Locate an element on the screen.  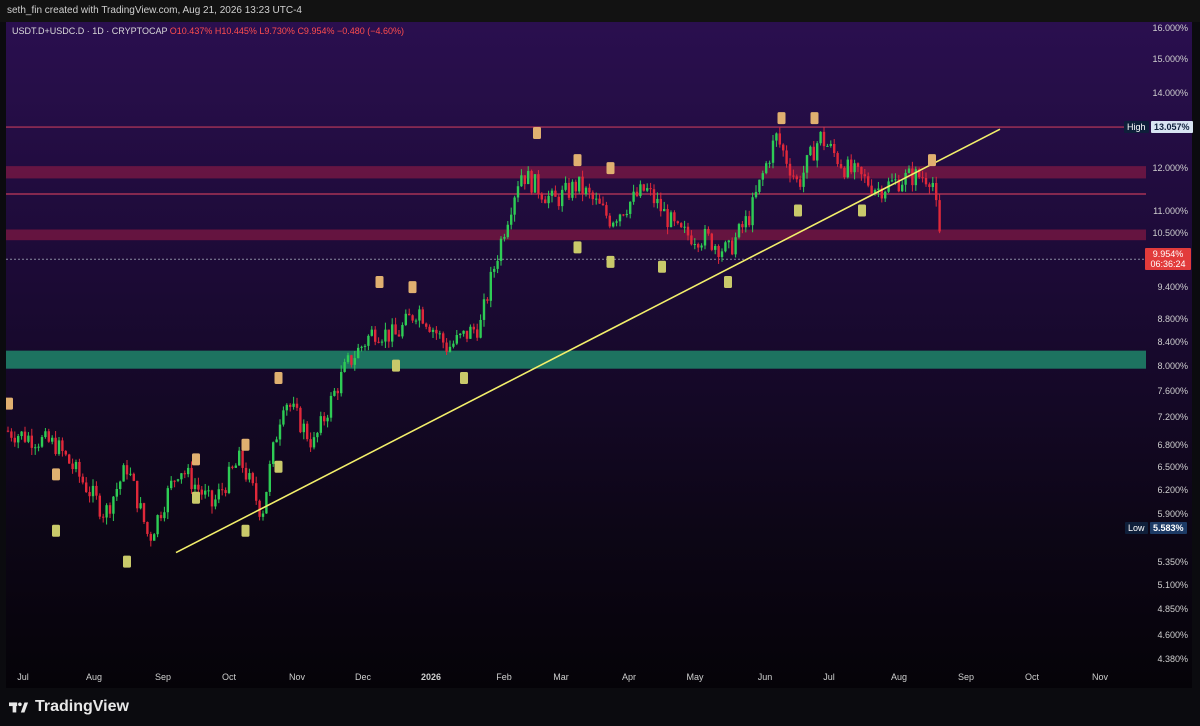
tradingview-logo: TradingView is located at coordinates (69, 707).